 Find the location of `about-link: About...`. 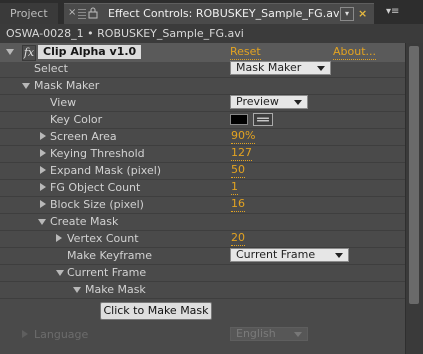

about-link: About... is located at coordinates (355, 52).